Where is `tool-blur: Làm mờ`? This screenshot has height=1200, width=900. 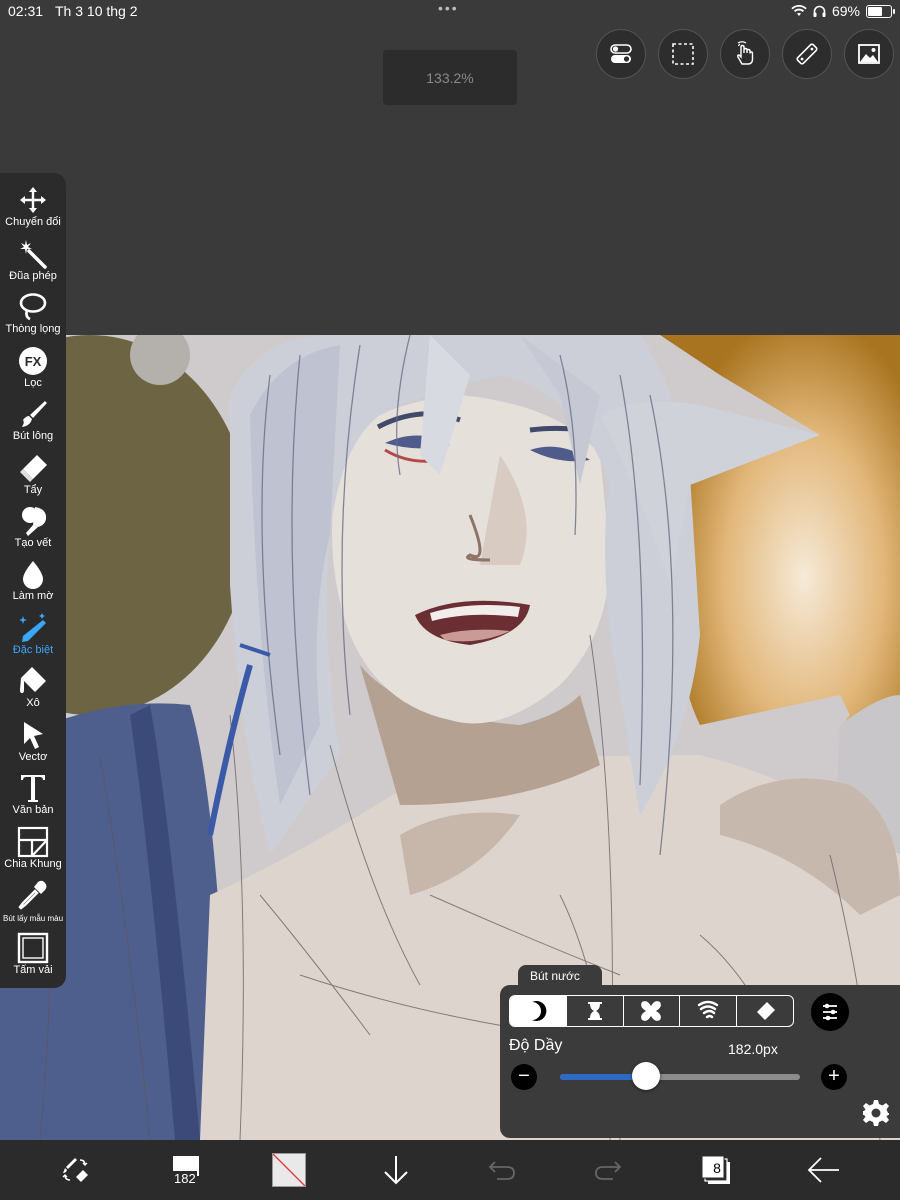 tool-blur: Làm mờ is located at coordinates (33, 581).